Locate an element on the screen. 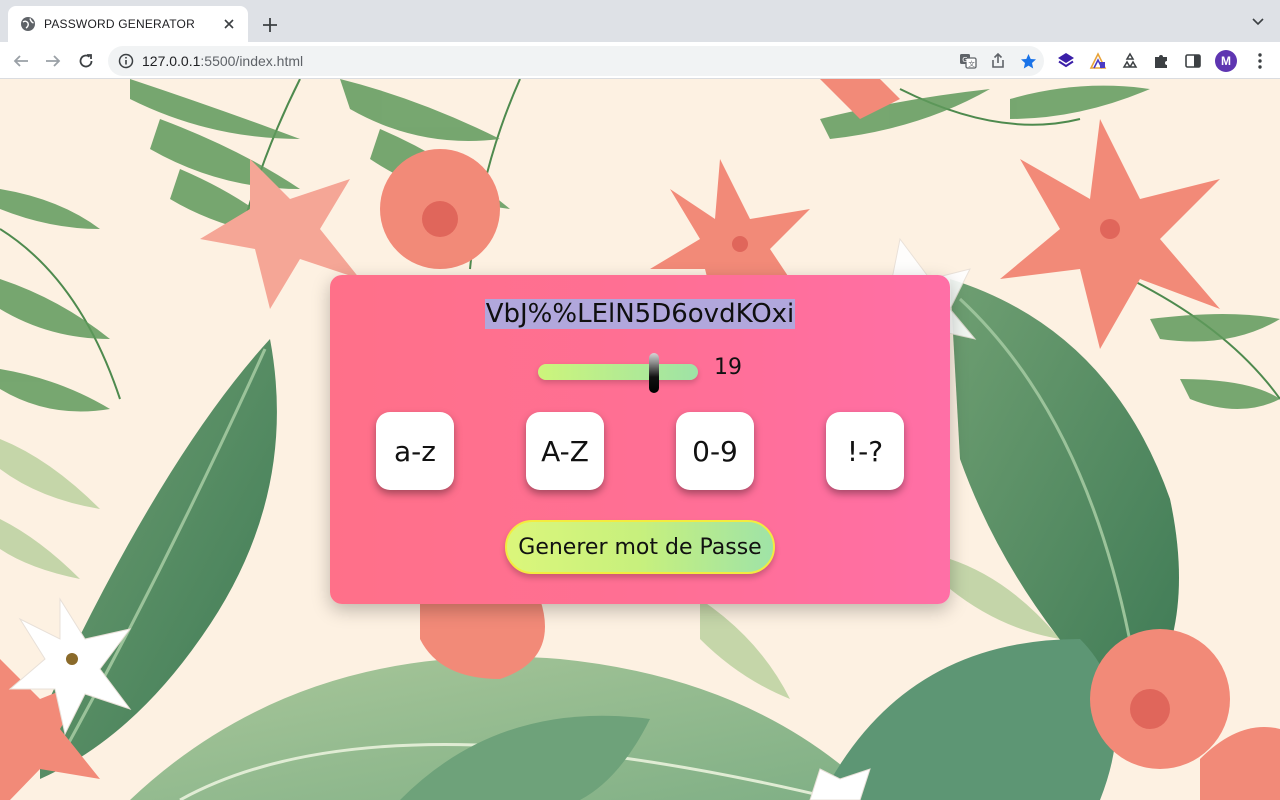  close-icon is located at coordinates (229, 24).